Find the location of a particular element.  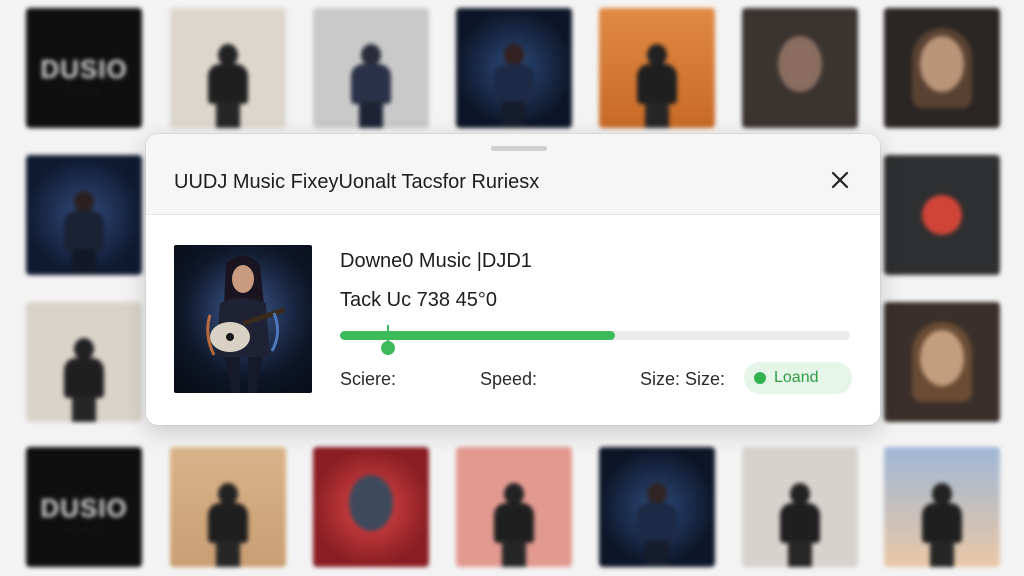

album-art is located at coordinates (243, 319).